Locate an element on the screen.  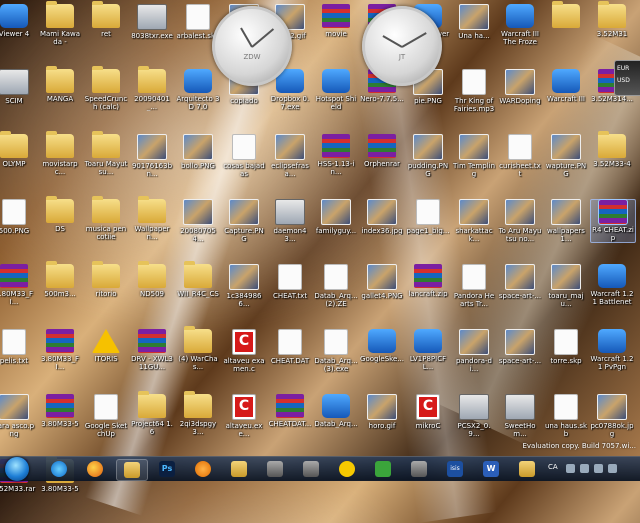
desktop-icon: cara asco.png is located at coordinates (18, 416).